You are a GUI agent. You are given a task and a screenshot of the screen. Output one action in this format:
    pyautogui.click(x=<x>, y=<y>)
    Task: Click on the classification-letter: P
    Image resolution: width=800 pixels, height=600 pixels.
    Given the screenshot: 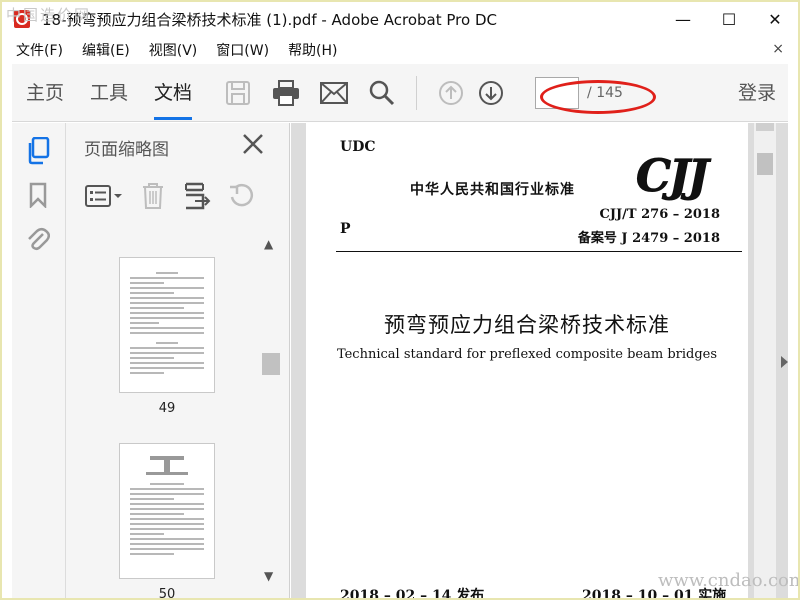 What is the action you would take?
    pyautogui.click(x=345, y=229)
    